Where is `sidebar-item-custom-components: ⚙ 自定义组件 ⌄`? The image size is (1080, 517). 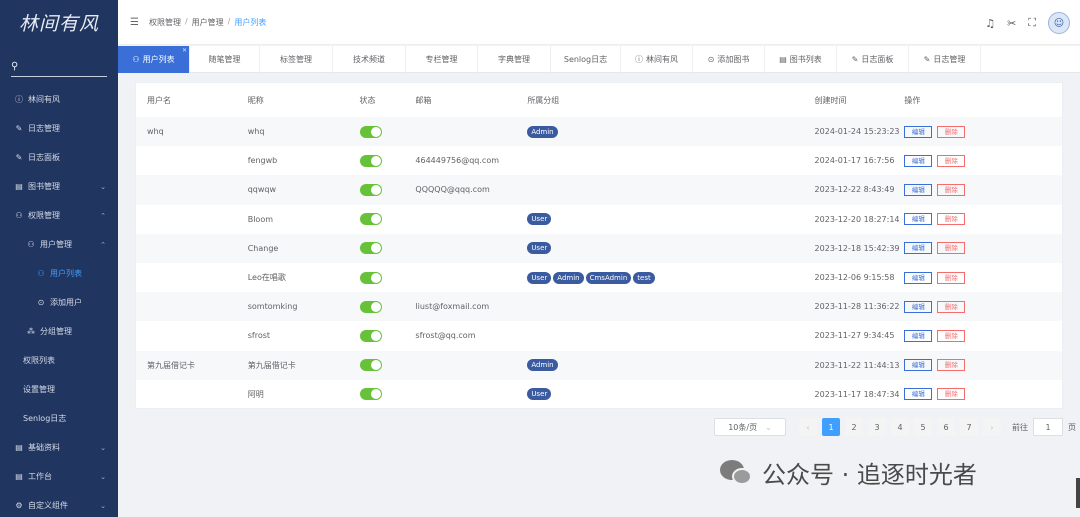 sidebar-item-custom-components: ⚙ 自定义组件 ⌄ is located at coordinates (59, 504).